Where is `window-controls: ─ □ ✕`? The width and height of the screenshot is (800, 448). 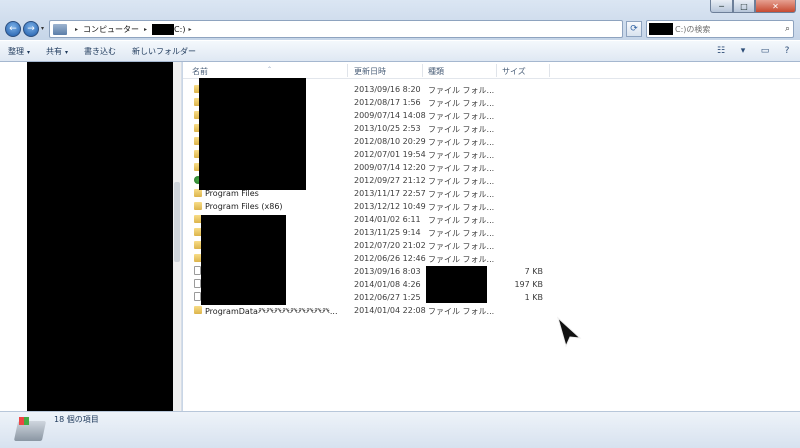 window-controls: ─ □ ✕ is located at coordinates (753, 6).